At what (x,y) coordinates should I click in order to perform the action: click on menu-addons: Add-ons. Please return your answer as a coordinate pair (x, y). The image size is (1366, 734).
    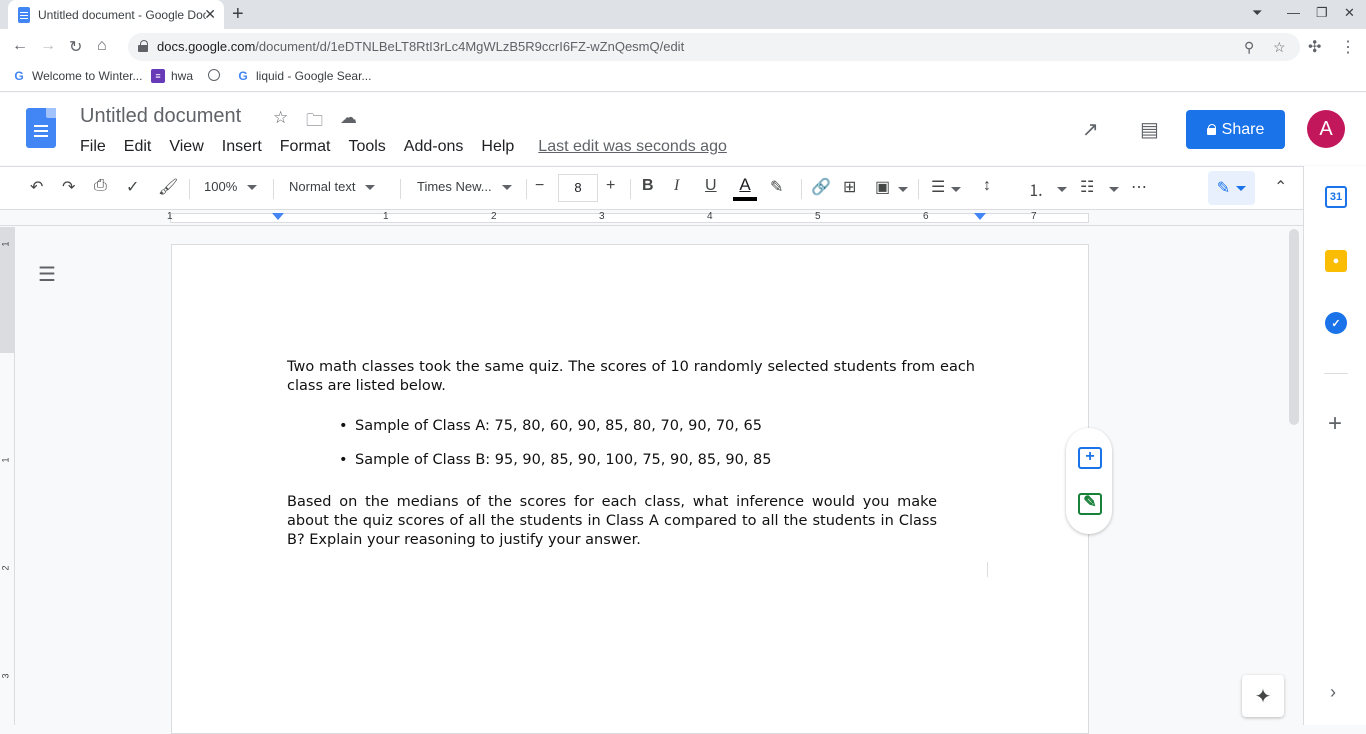
    Looking at the image, I should click on (434, 147).